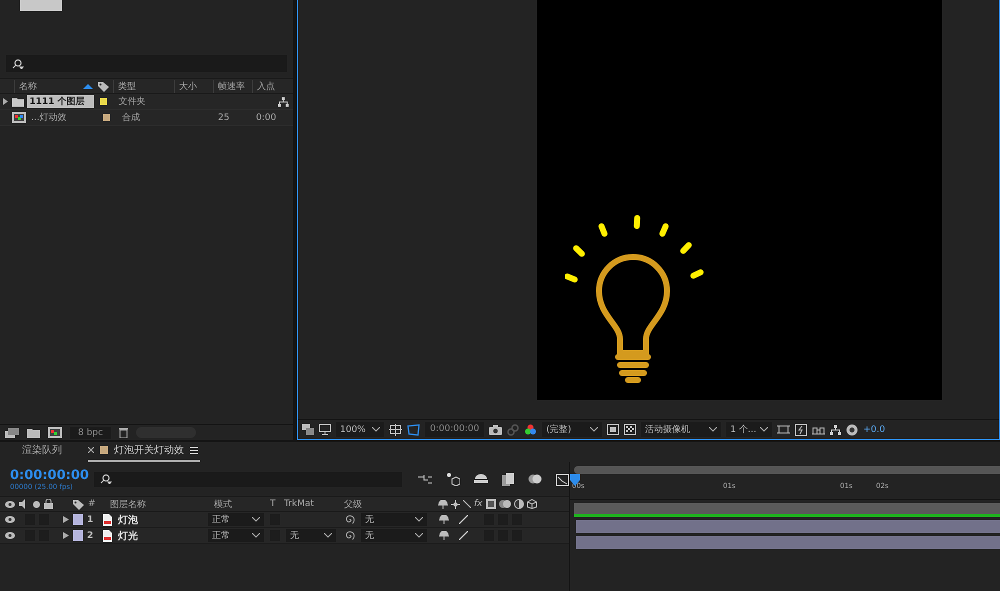 The width and height of the screenshot is (1000, 591). Describe the element at coordinates (425, 479) in the screenshot. I see `composition-flowchart-icon` at that location.